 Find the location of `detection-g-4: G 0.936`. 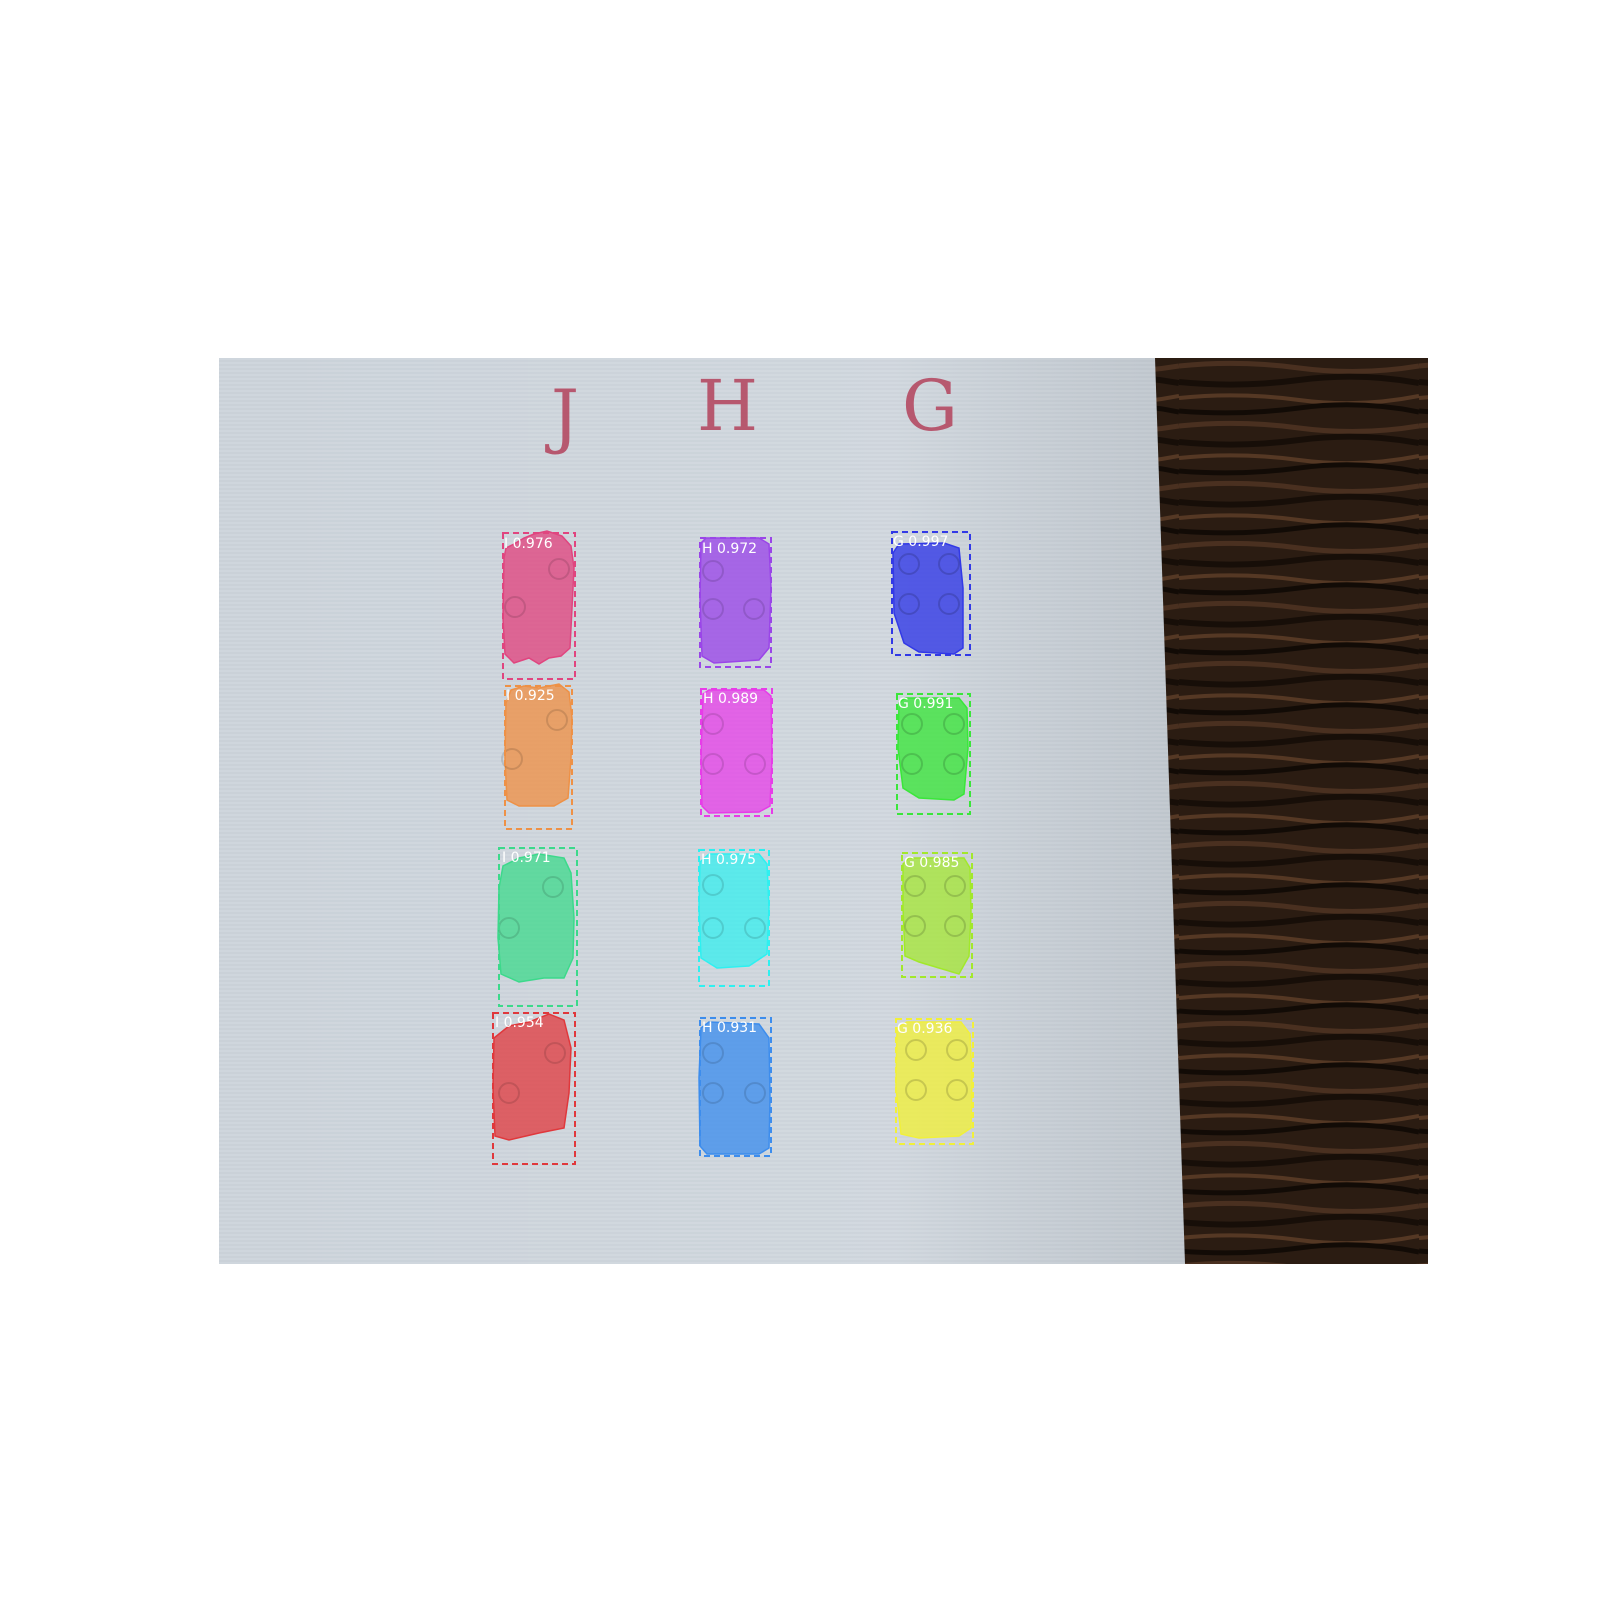

detection-g-4: G 0.936 is located at coordinates (934, 1081).